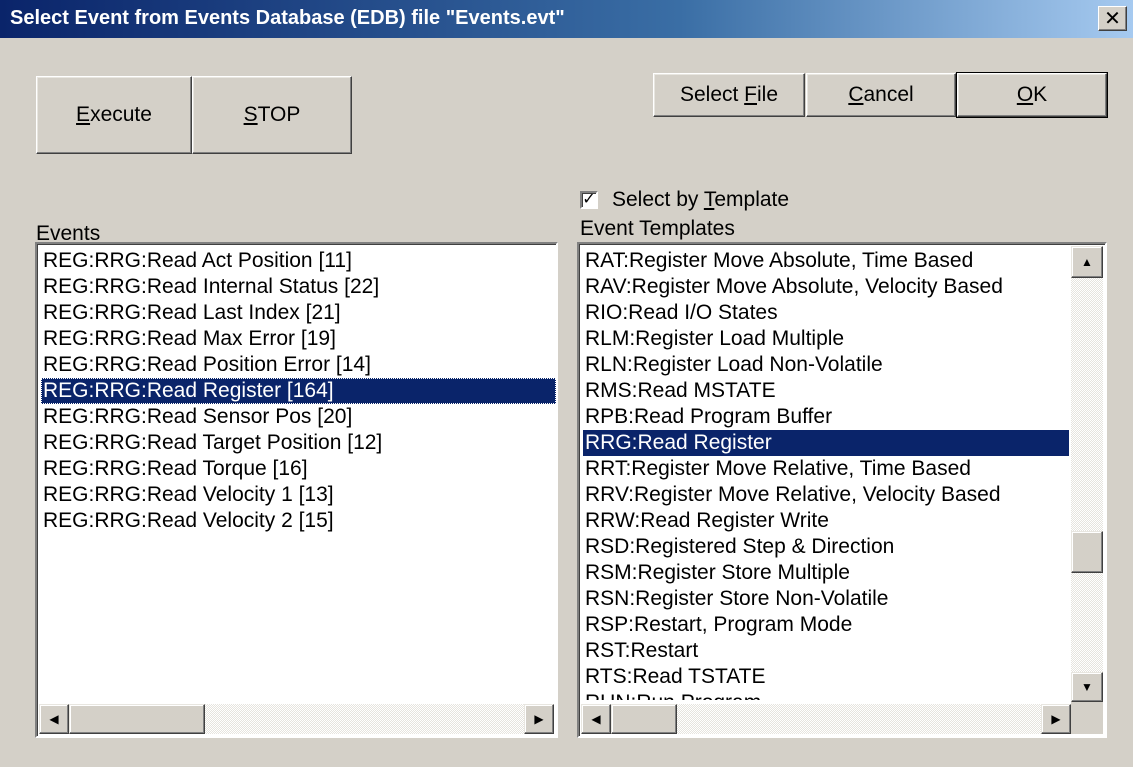 The width and height of the screenshot is (1133, 767). Describe the element at coordinates (826, 651) in the screenshot. I see `list-item: RST:Restart` at that location.